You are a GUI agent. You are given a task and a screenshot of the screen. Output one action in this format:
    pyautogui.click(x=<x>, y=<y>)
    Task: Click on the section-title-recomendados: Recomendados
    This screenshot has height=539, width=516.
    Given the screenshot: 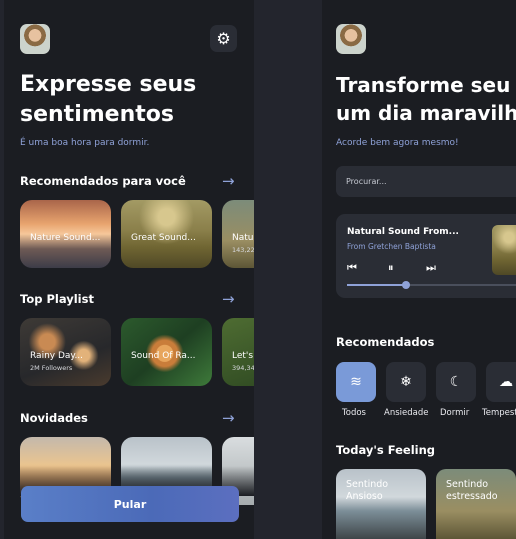 What is the action you would take?
    pyautogui.click(x=385, y=342)
    